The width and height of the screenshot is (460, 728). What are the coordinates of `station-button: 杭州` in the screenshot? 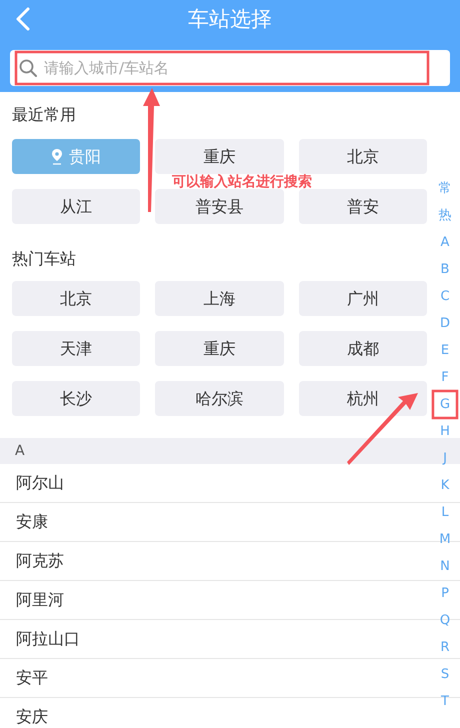 It's located at (363, 398).